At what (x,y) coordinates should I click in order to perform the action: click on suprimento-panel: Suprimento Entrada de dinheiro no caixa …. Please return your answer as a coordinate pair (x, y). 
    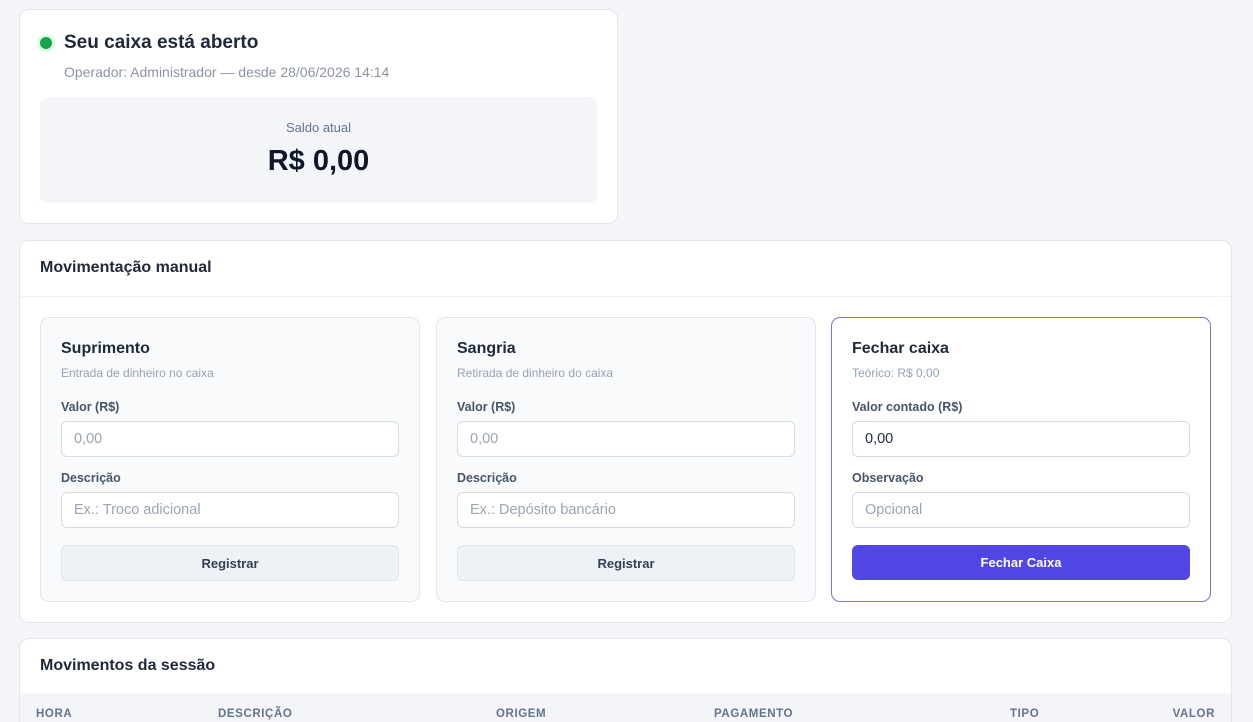
    Looking at the image, I should click on (230, 459).